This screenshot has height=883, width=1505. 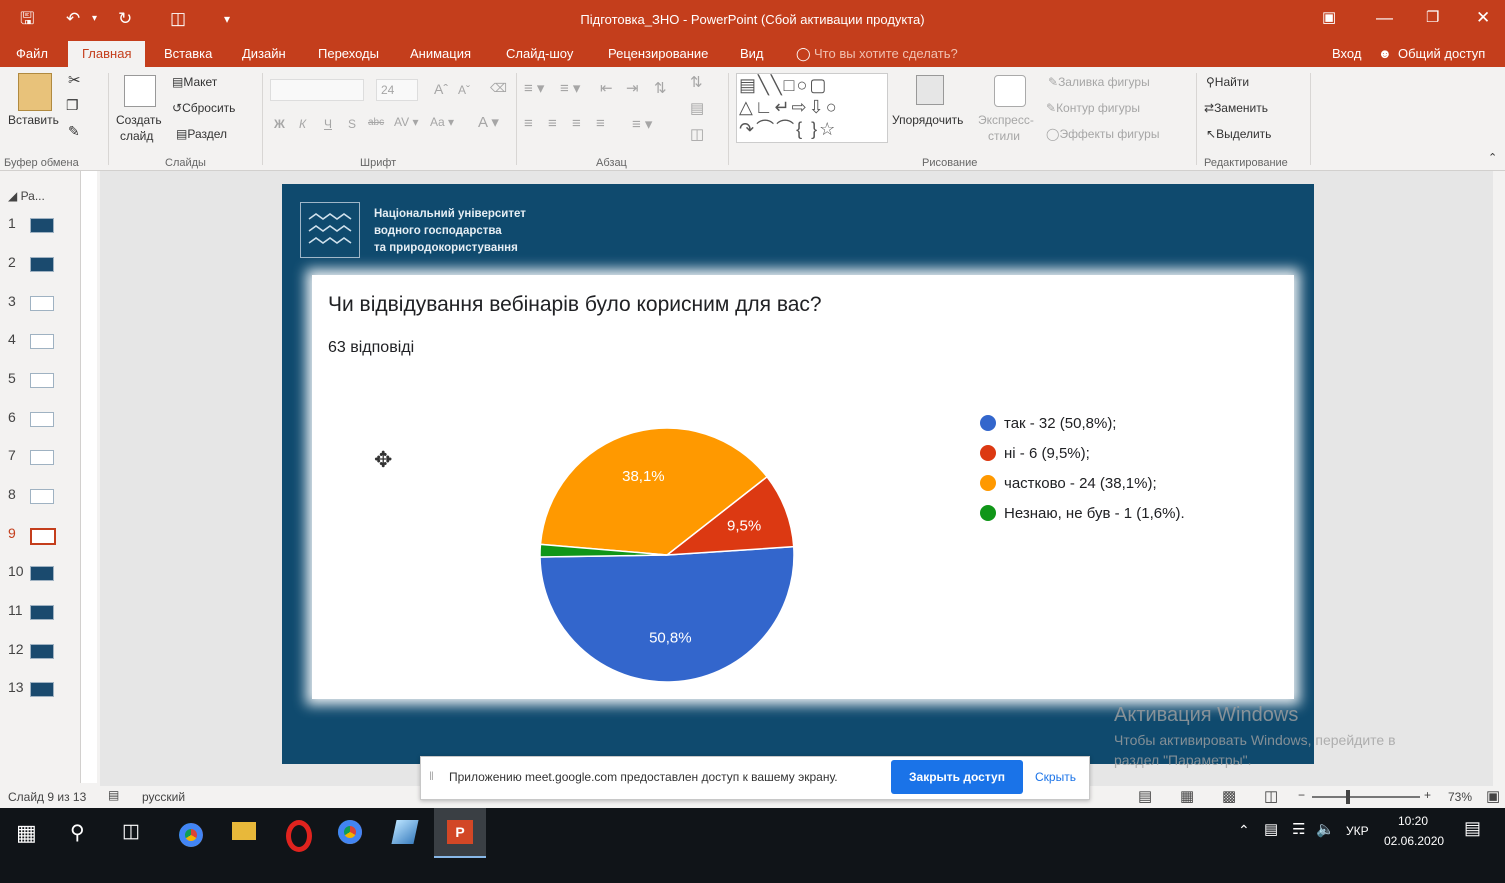 I want to click on tab-design: Дизайн, so click(x=264, y=53).